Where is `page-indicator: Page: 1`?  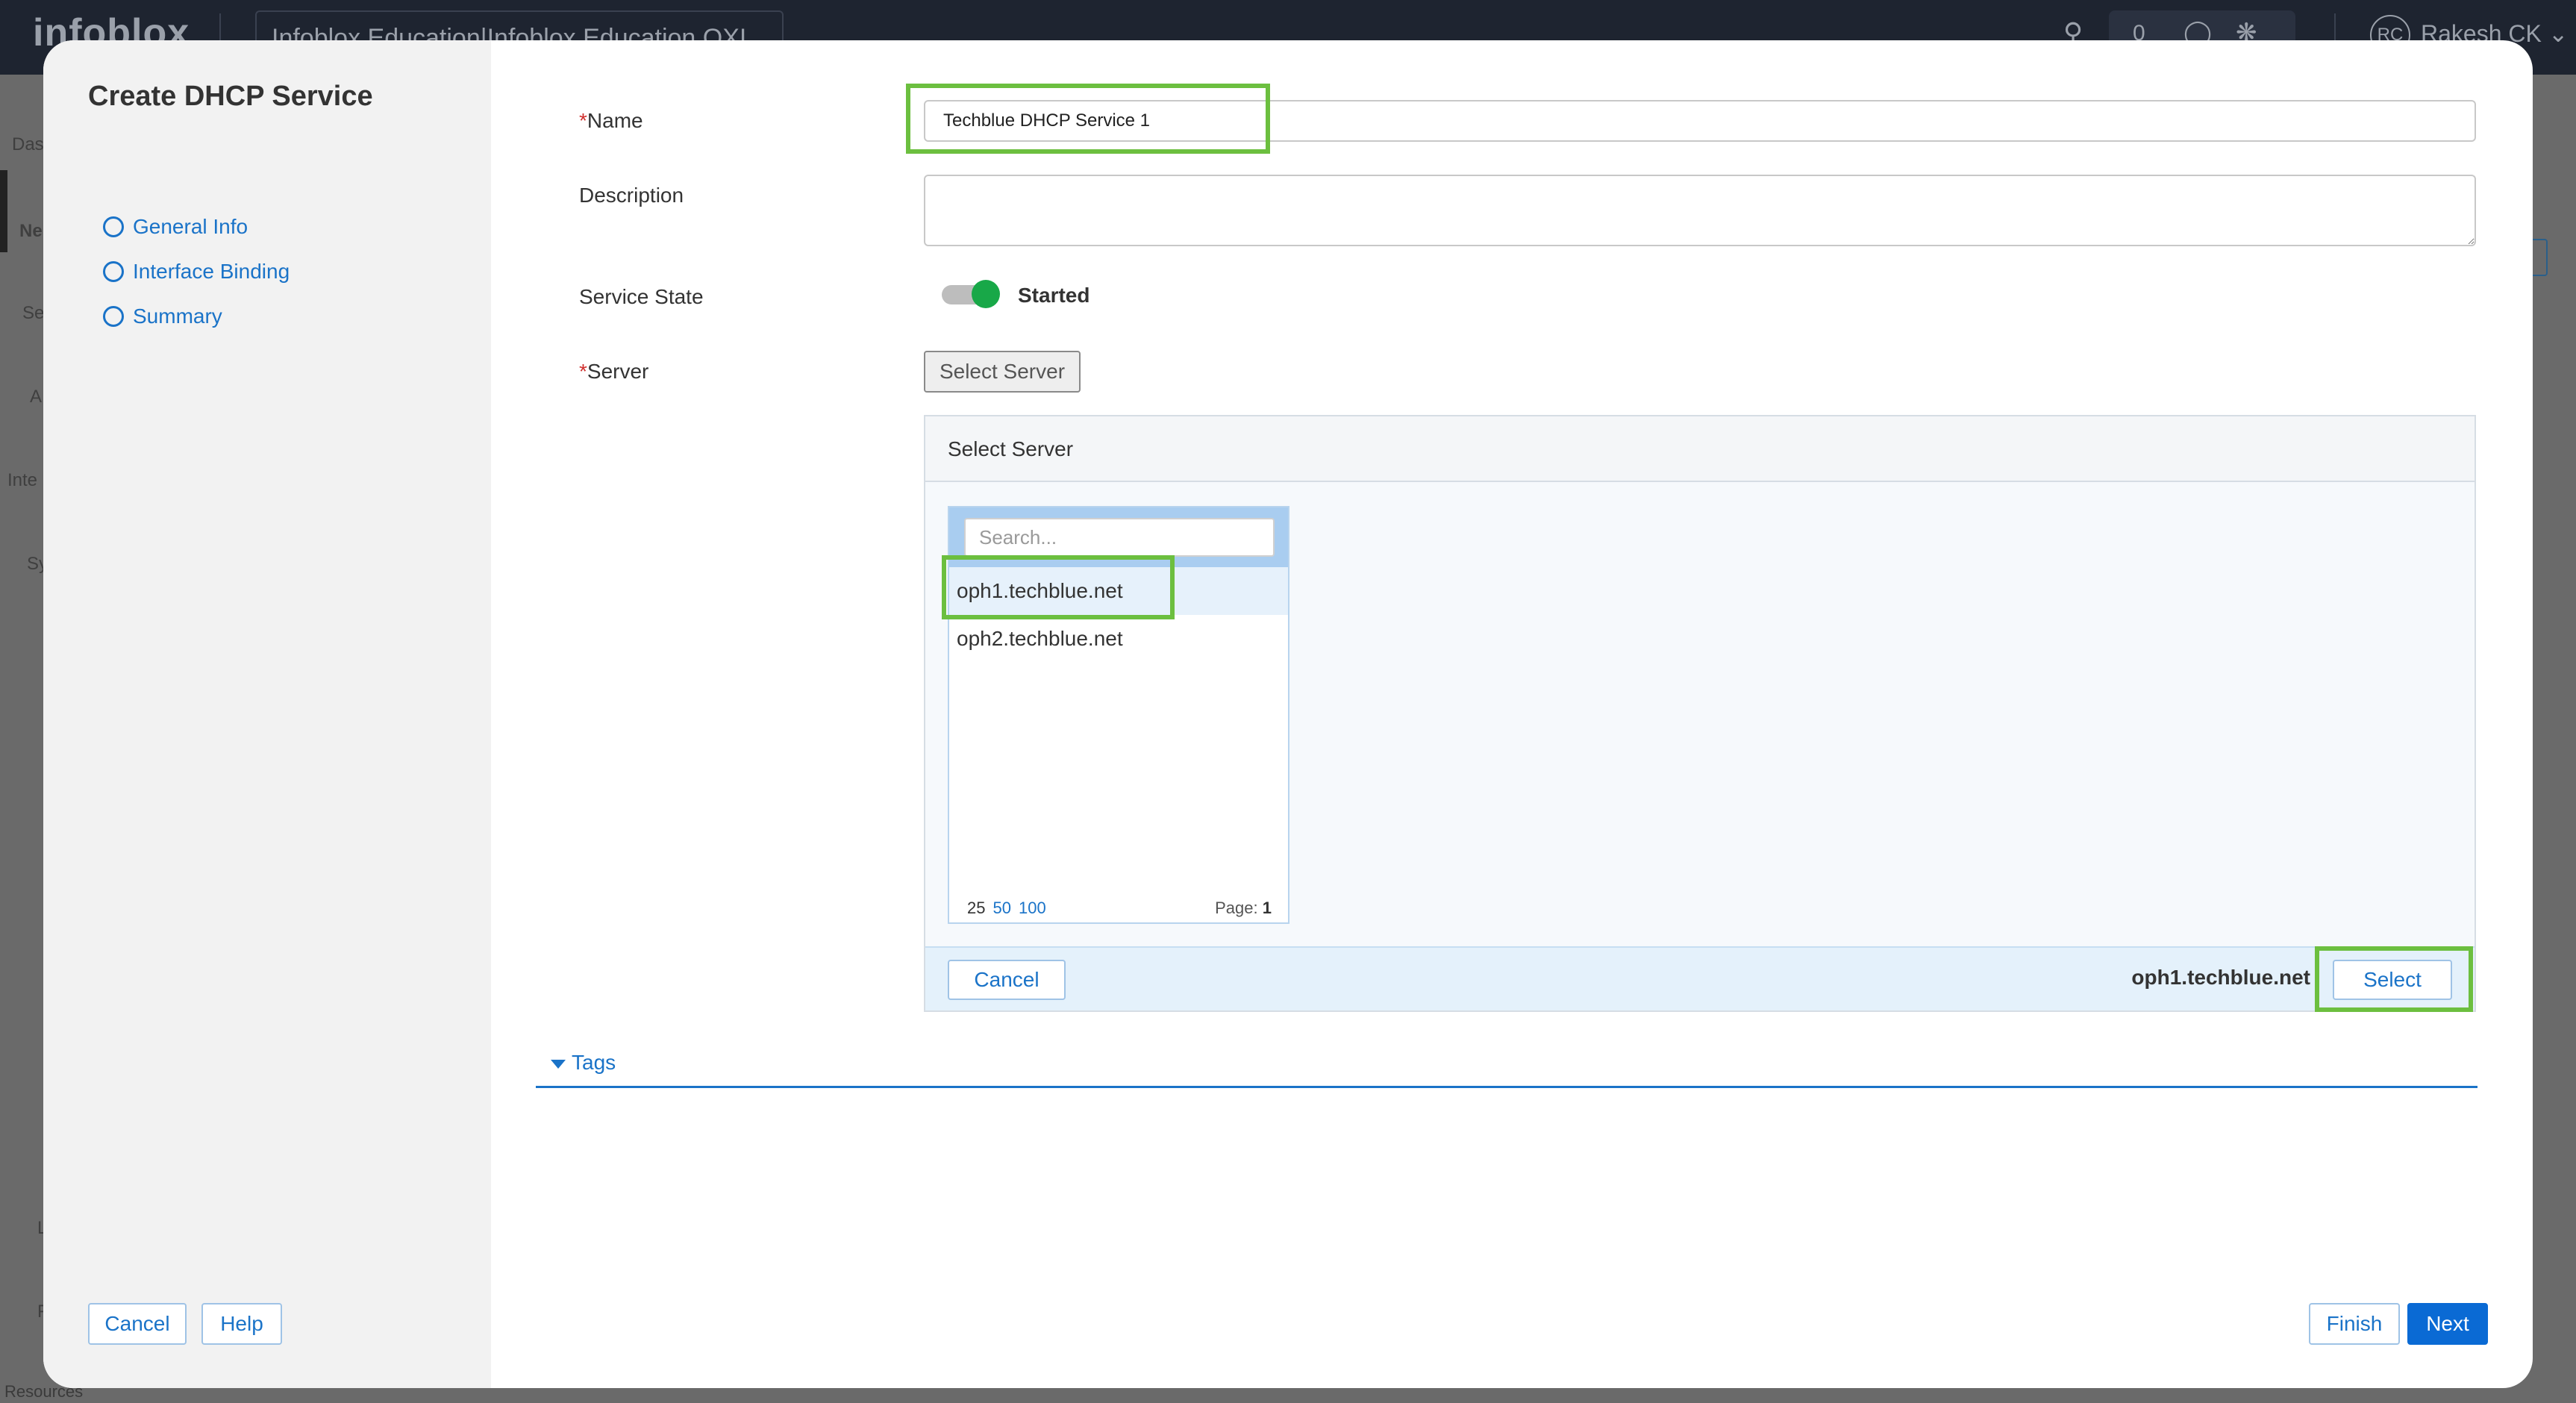
page-indicator: Page: 1 is located at coordinates (1243, 909).